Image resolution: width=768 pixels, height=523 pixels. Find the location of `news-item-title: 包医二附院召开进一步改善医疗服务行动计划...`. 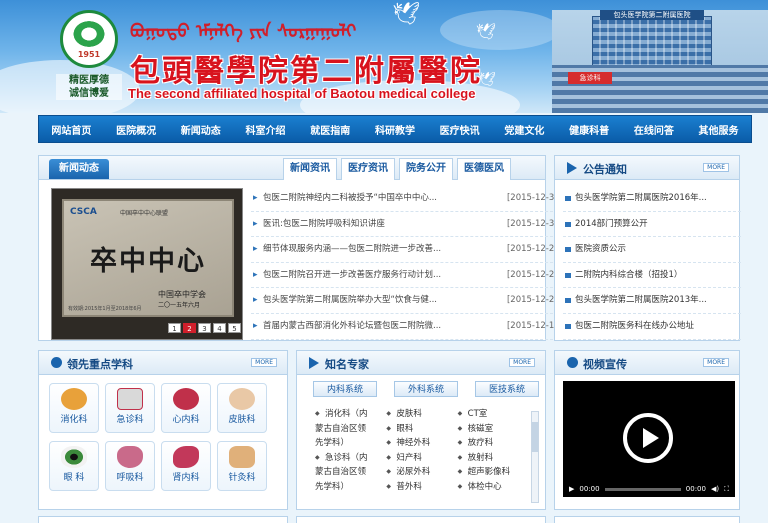

news-item-title: 包医二附院召开进一步改善医疗服务行动计划... is located at coordinates (358, 275).